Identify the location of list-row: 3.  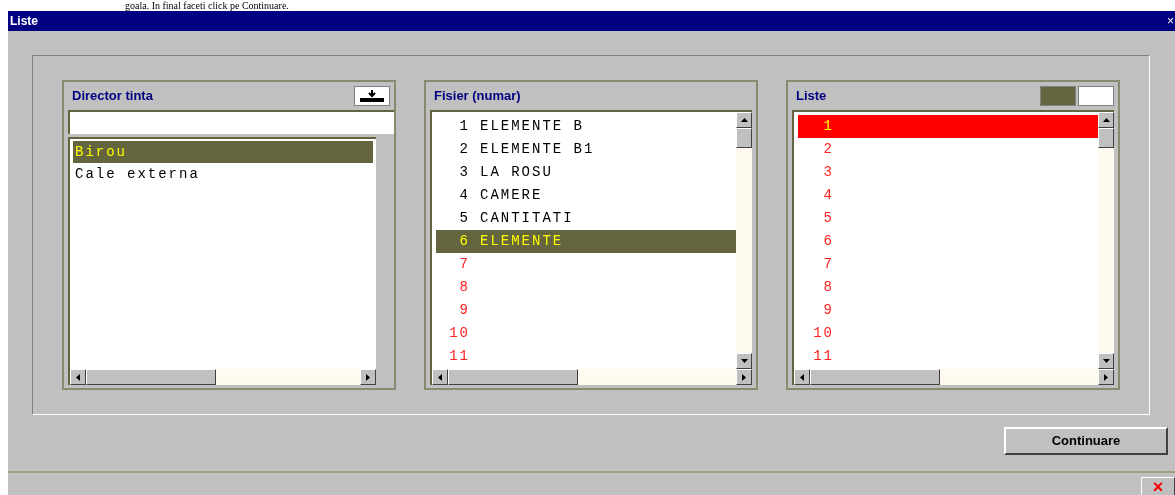
(948, 172).